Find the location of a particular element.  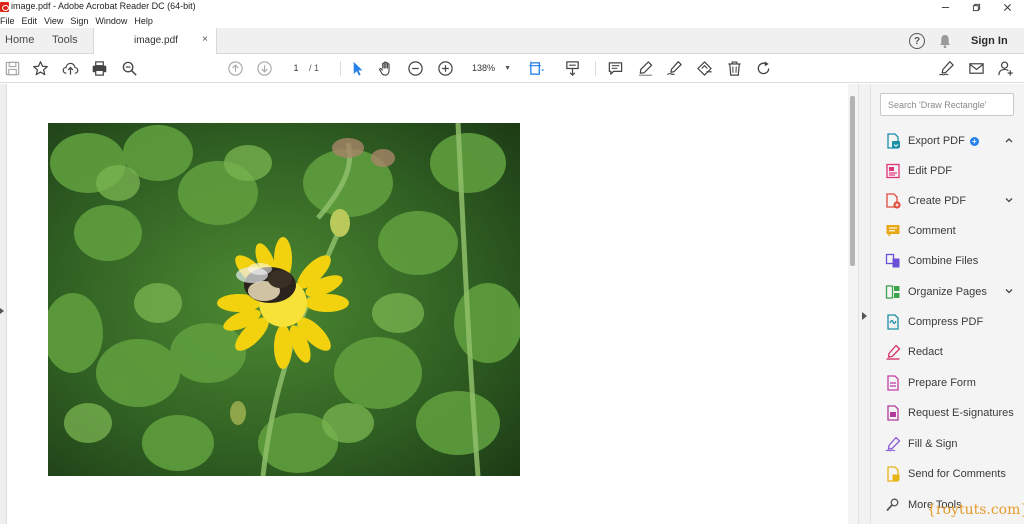

tool-fill-sign: Fill & Sign is located at coordinates (954, 444).